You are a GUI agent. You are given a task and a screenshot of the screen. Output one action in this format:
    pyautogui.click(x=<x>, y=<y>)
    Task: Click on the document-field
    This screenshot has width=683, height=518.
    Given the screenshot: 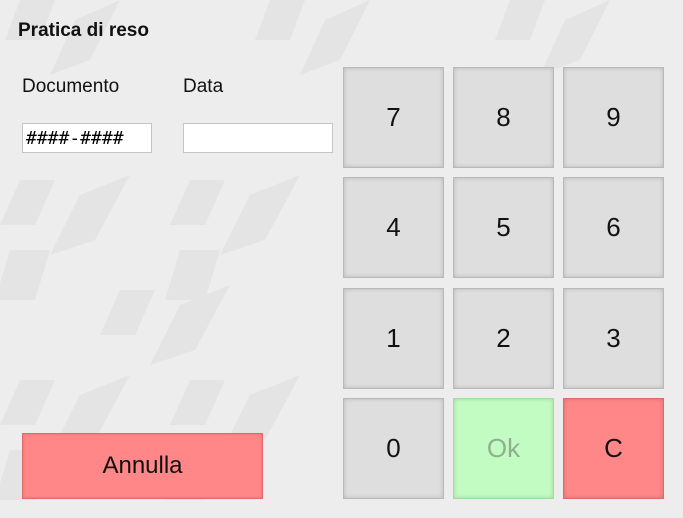 What is the action you would take?
    pyautogui.click(x=87, y=138)
    